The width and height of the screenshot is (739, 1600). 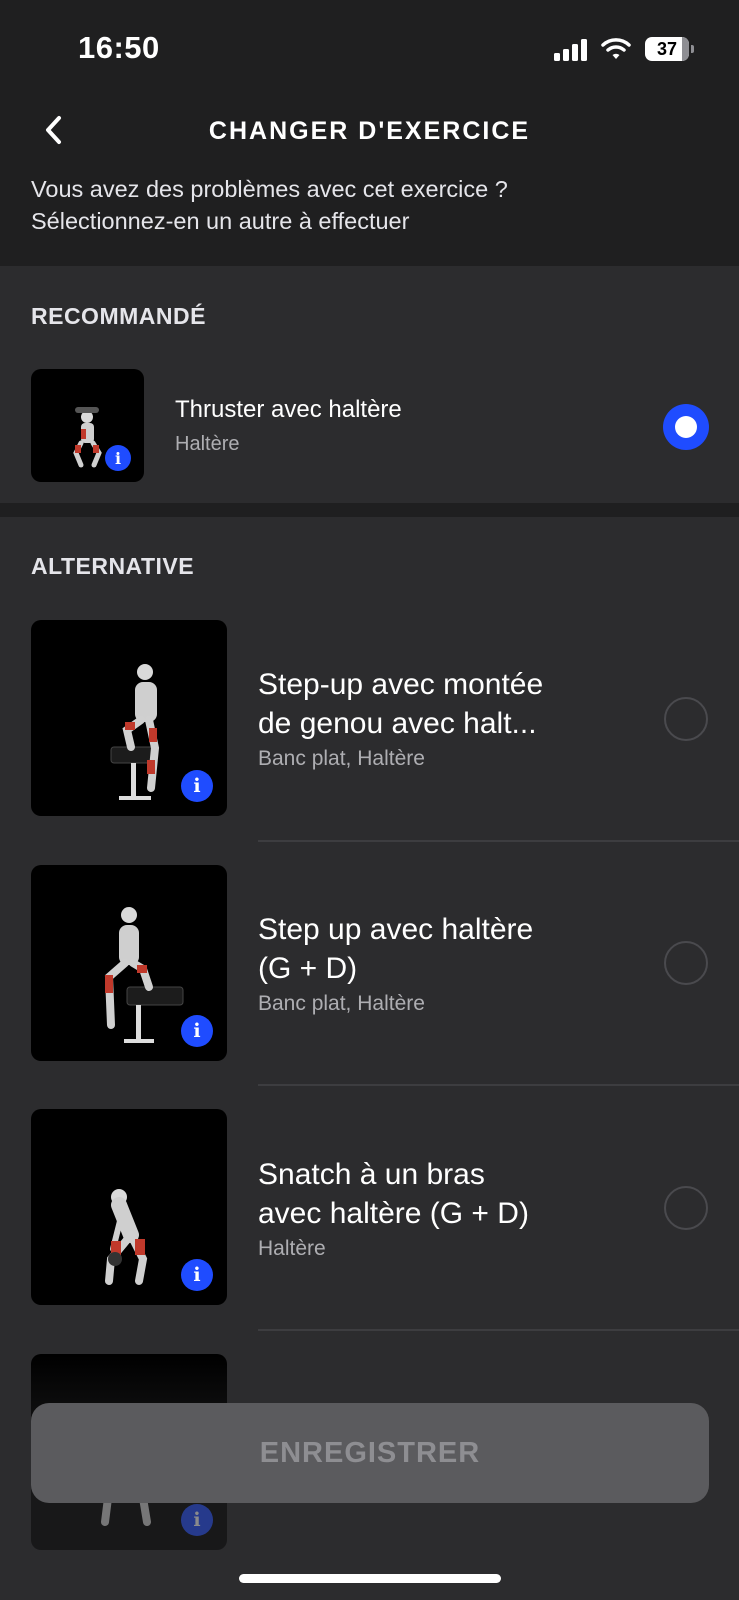 I want to click on page-title: CHANGER D'EXERCICE, so click(x=369, y=131).